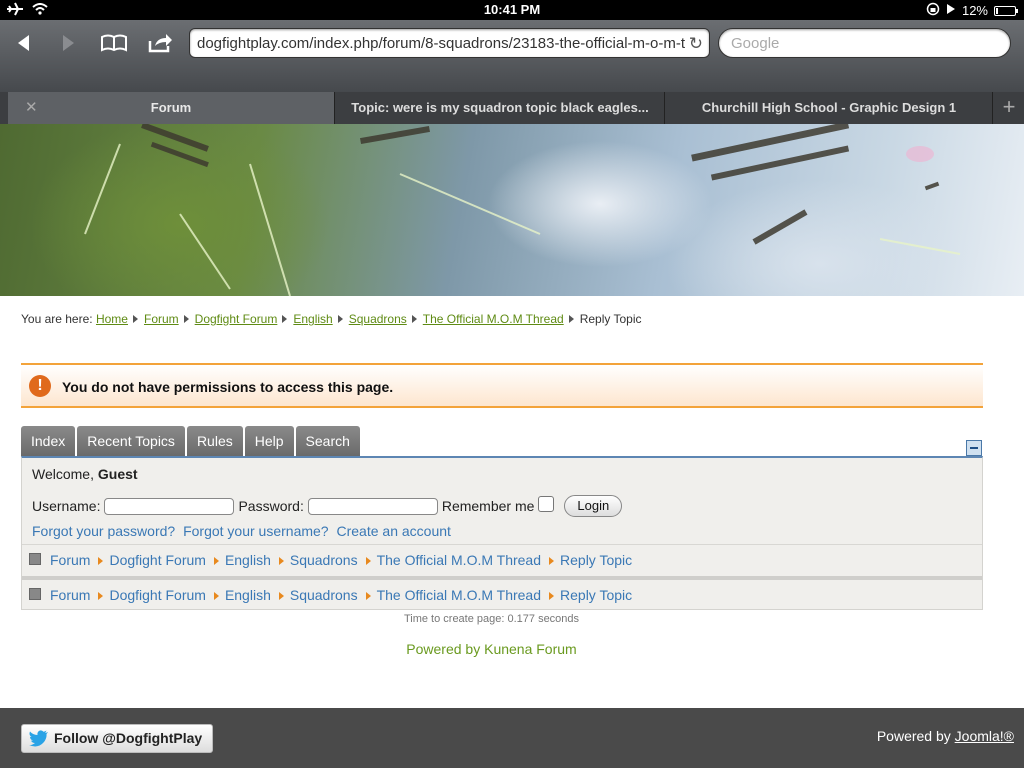 This screenshot has height=768, width=1024. Describe the element at coordinates (269, 441) in the screenshot. I see `tab-help: Help` at that location.